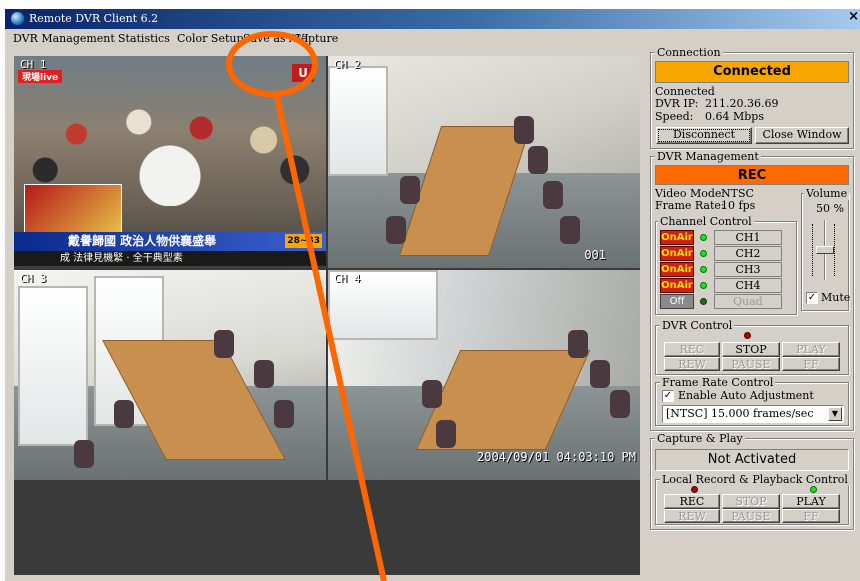 This screenshot has width=860, height=581. I want to click on menu-color-setup: Color Setup, so click(210, 38).